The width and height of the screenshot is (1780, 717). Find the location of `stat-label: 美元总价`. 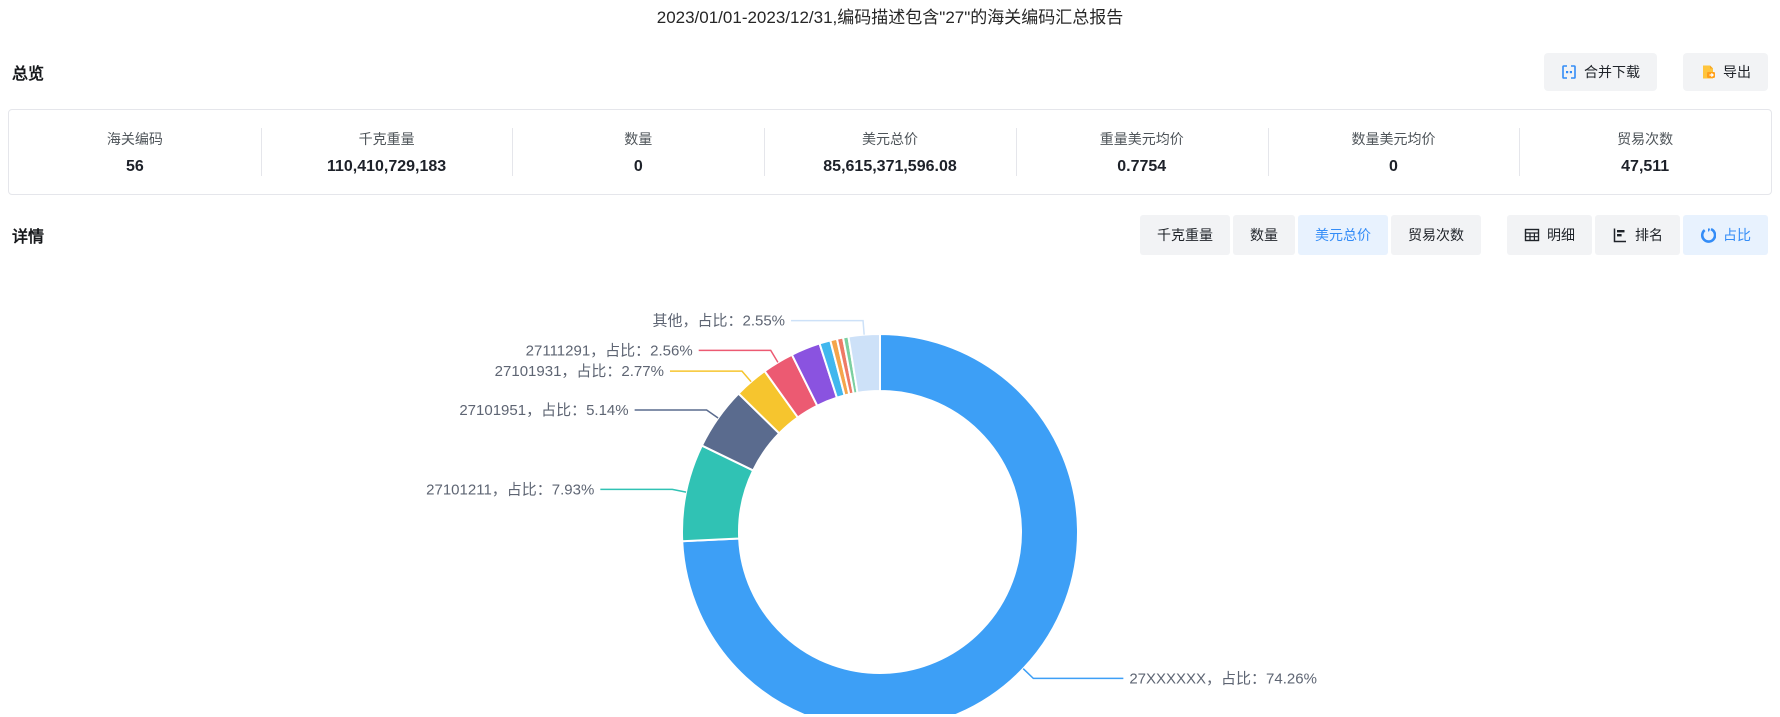

stat-label: 美元总价 is located at coordinates (890, 138).